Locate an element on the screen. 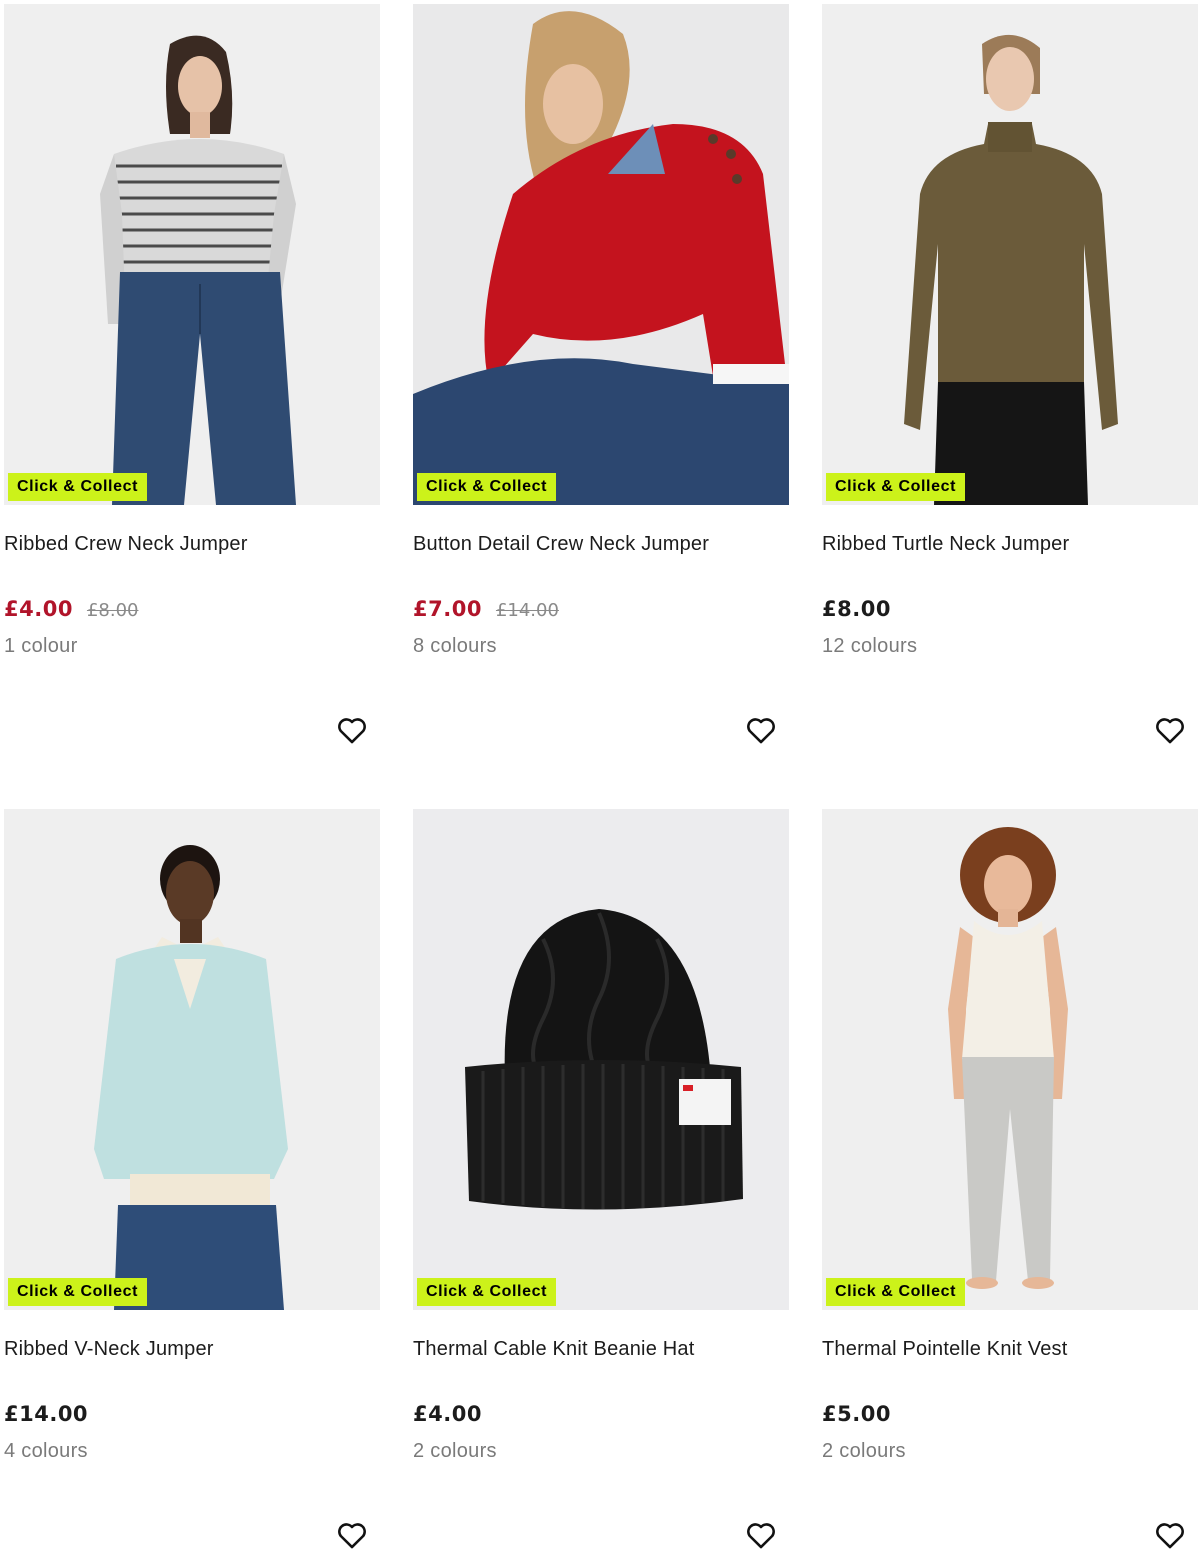 This screenshot has width=1200, height=1552. product-title: Ribbed Turtle Neck Jumper is located at coordinates (945, 544).